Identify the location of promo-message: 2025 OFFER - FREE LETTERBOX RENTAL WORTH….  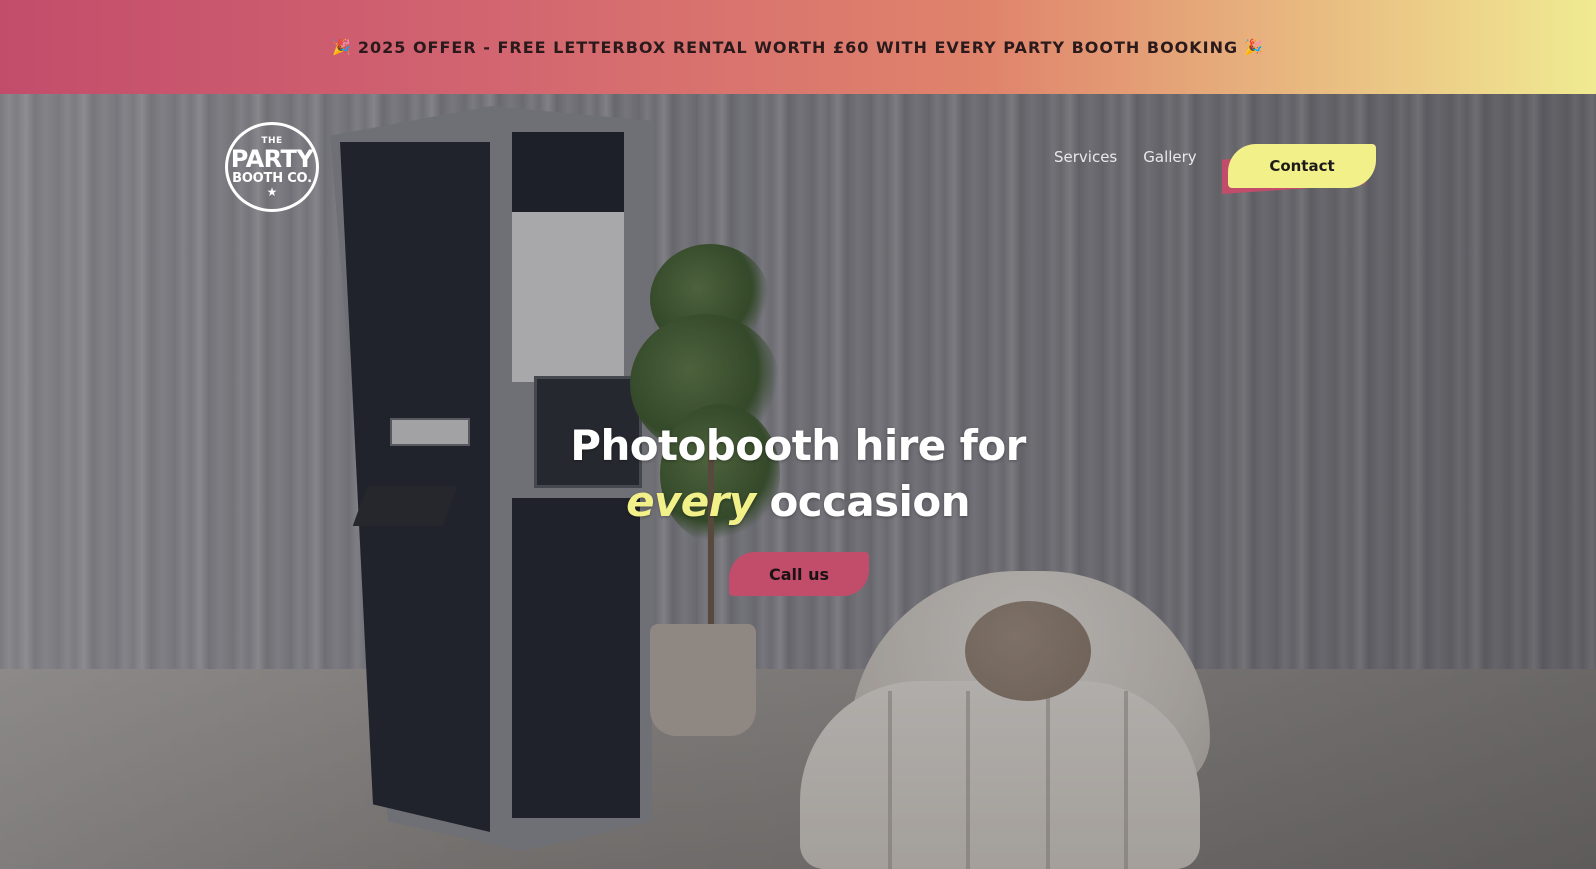
(798, 47).